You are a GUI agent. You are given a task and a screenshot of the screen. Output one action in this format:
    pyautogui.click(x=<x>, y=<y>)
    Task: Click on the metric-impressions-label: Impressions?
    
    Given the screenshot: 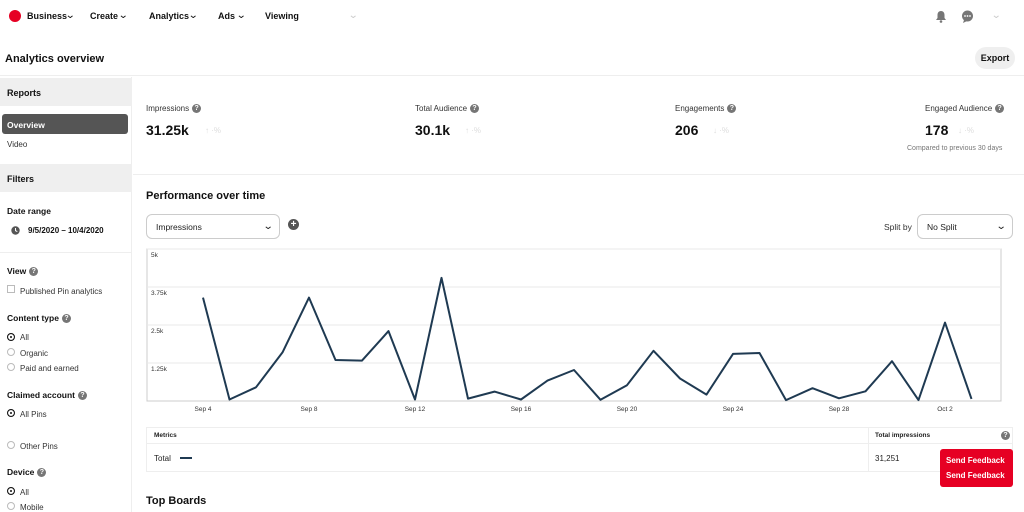 What is the action you would take?
    pyautogui.click(x=174, y=109)
    